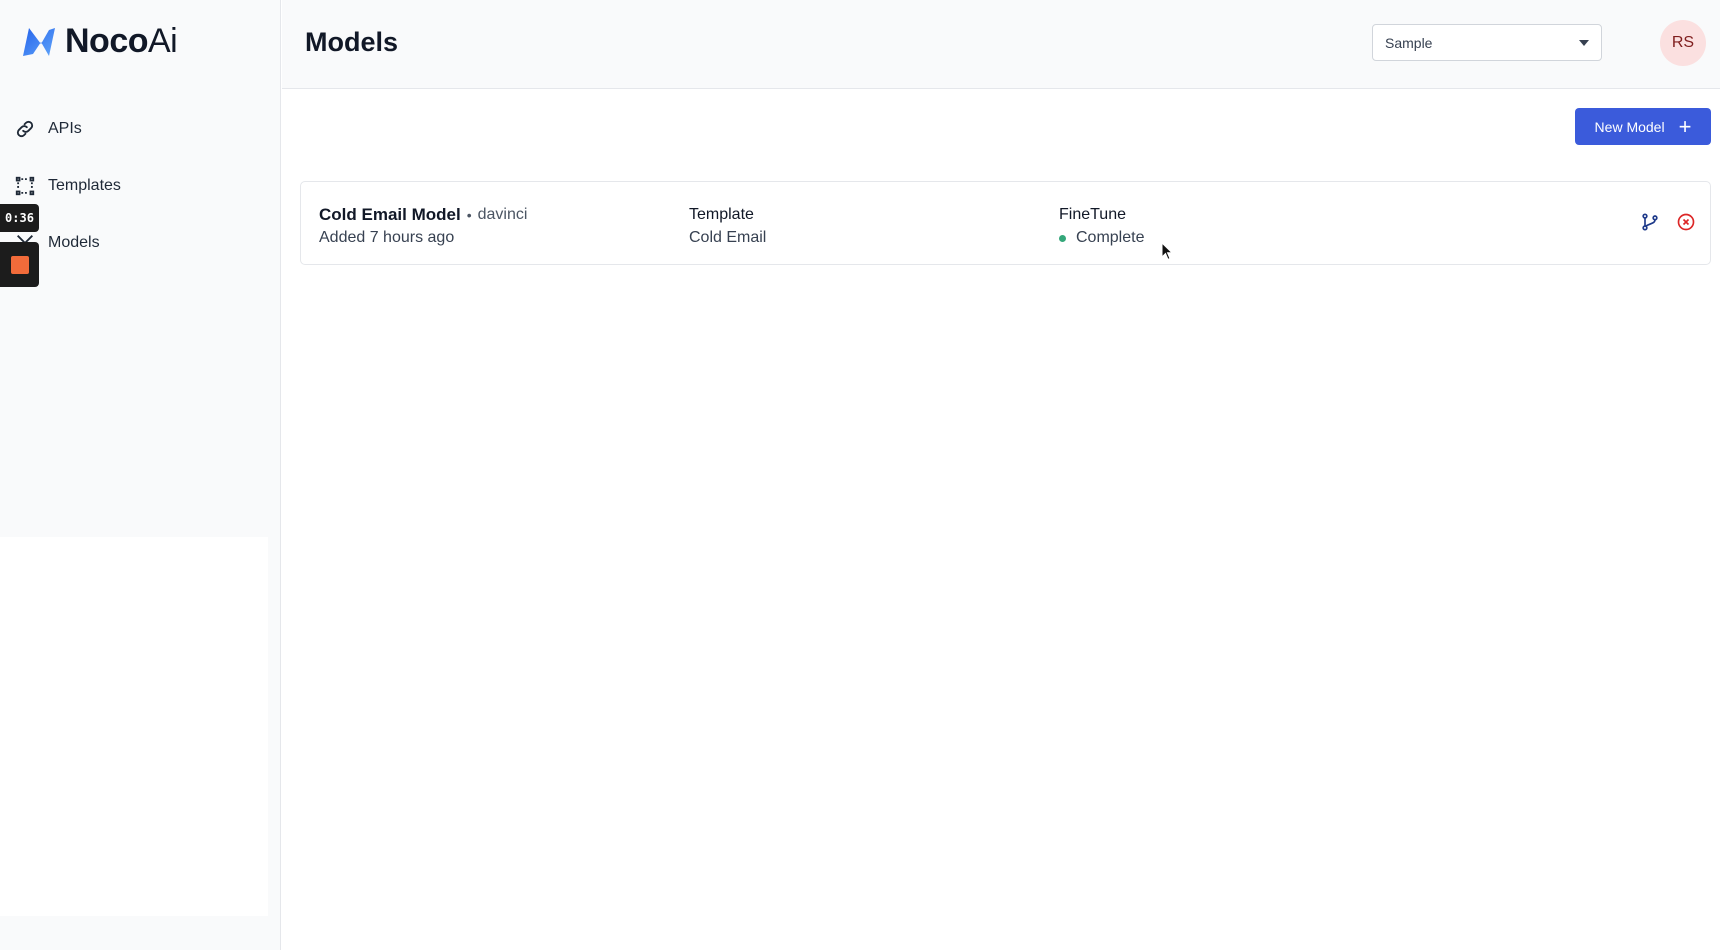 The image size is (1720, 950). I want to click on link-icon, so click(25, 128).